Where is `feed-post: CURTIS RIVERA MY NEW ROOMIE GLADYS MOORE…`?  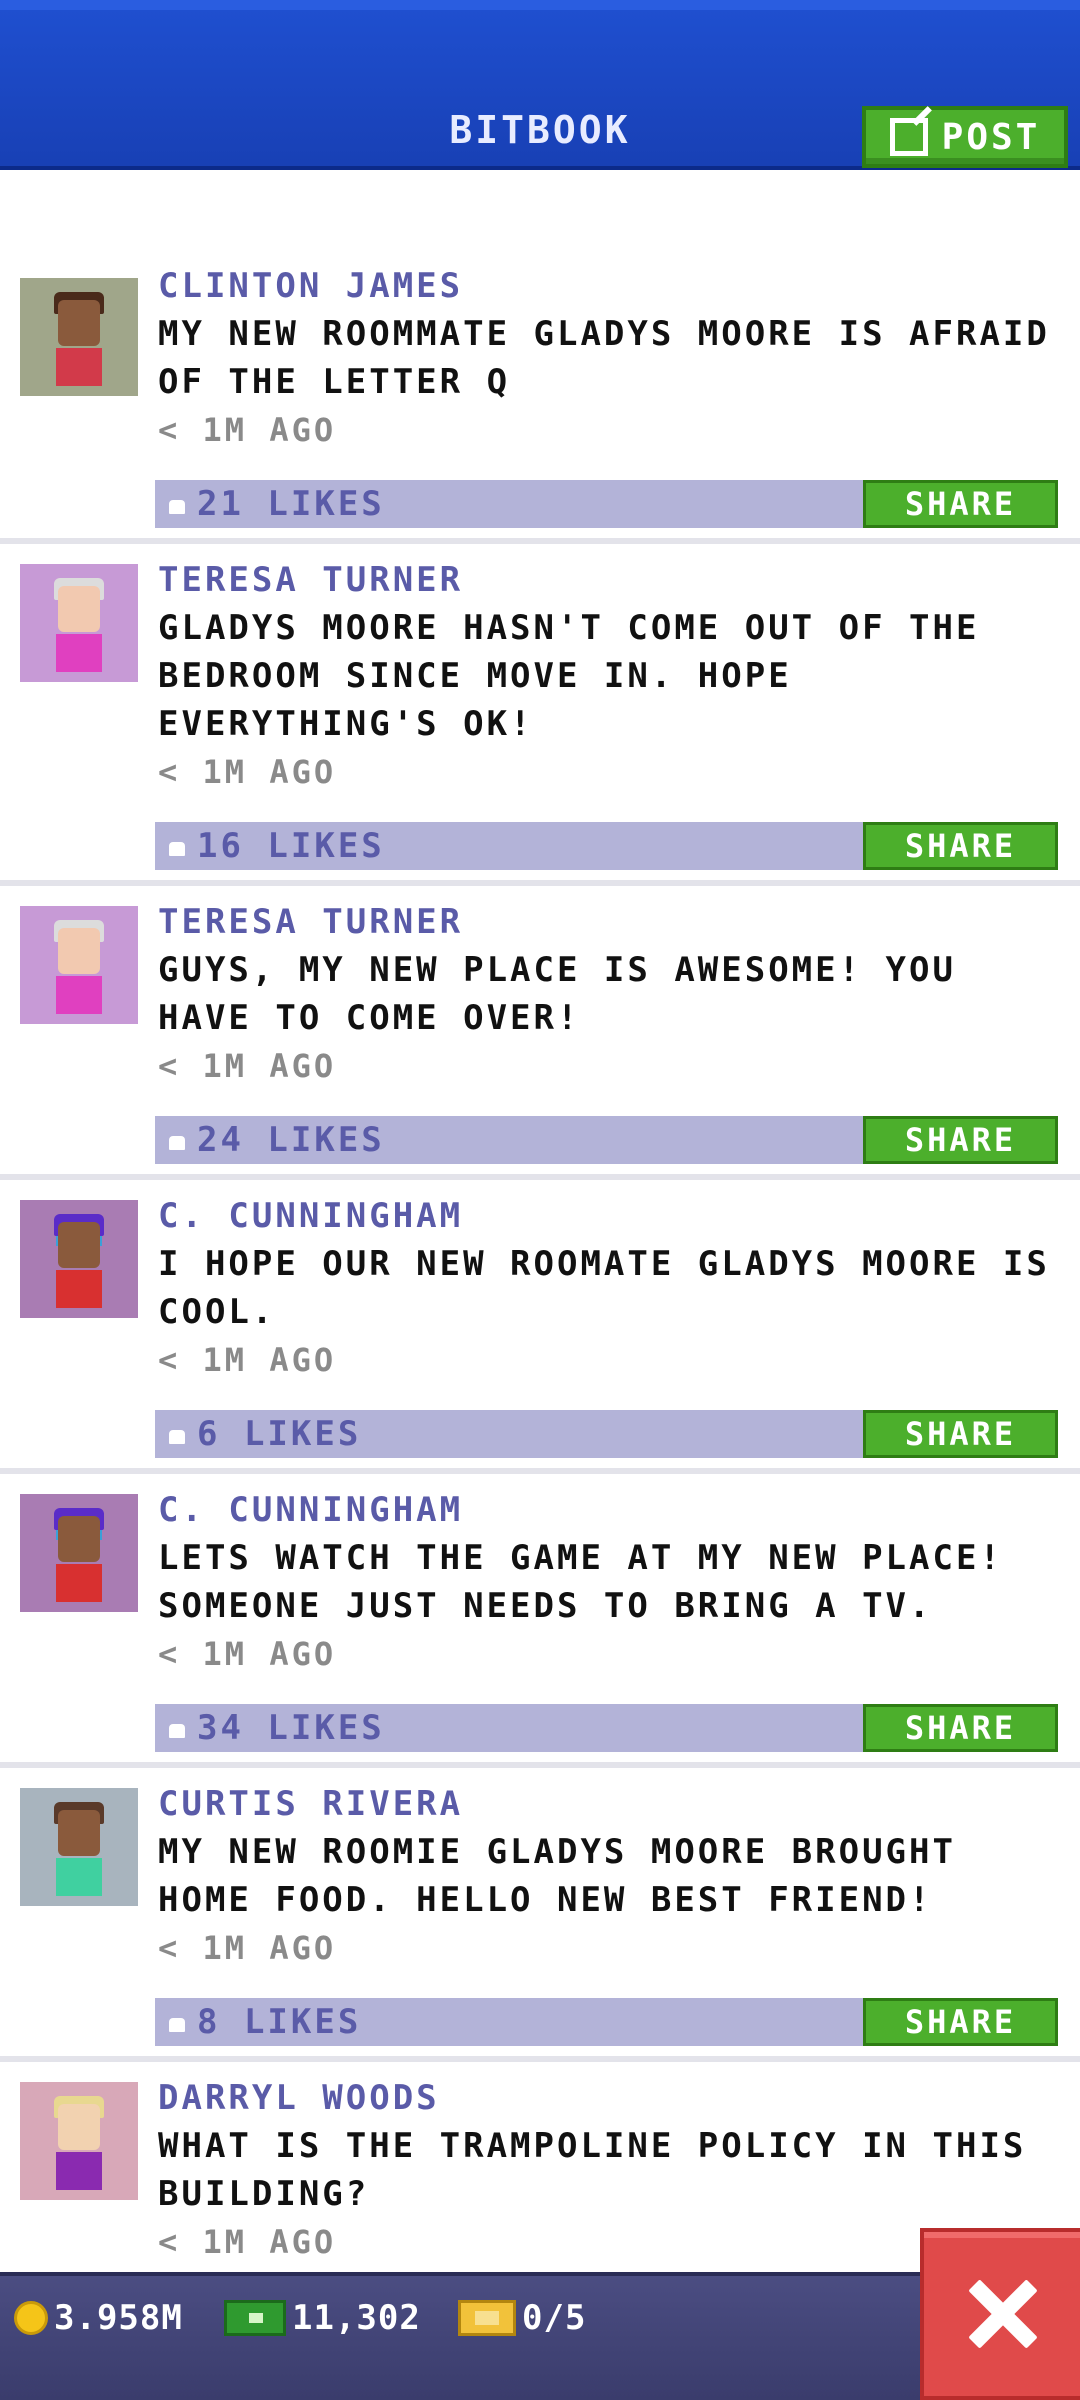 feed-post: CURTIS RIVERA MY NEW ROOMIE GLADYS MOORE… is located at coordinates (540, 1915).